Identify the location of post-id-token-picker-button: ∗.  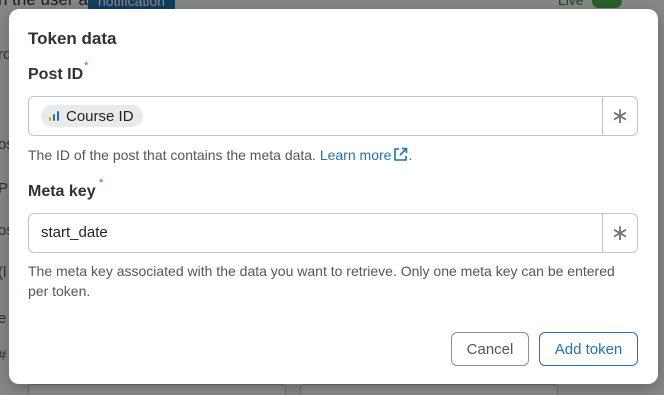
(619, 116).